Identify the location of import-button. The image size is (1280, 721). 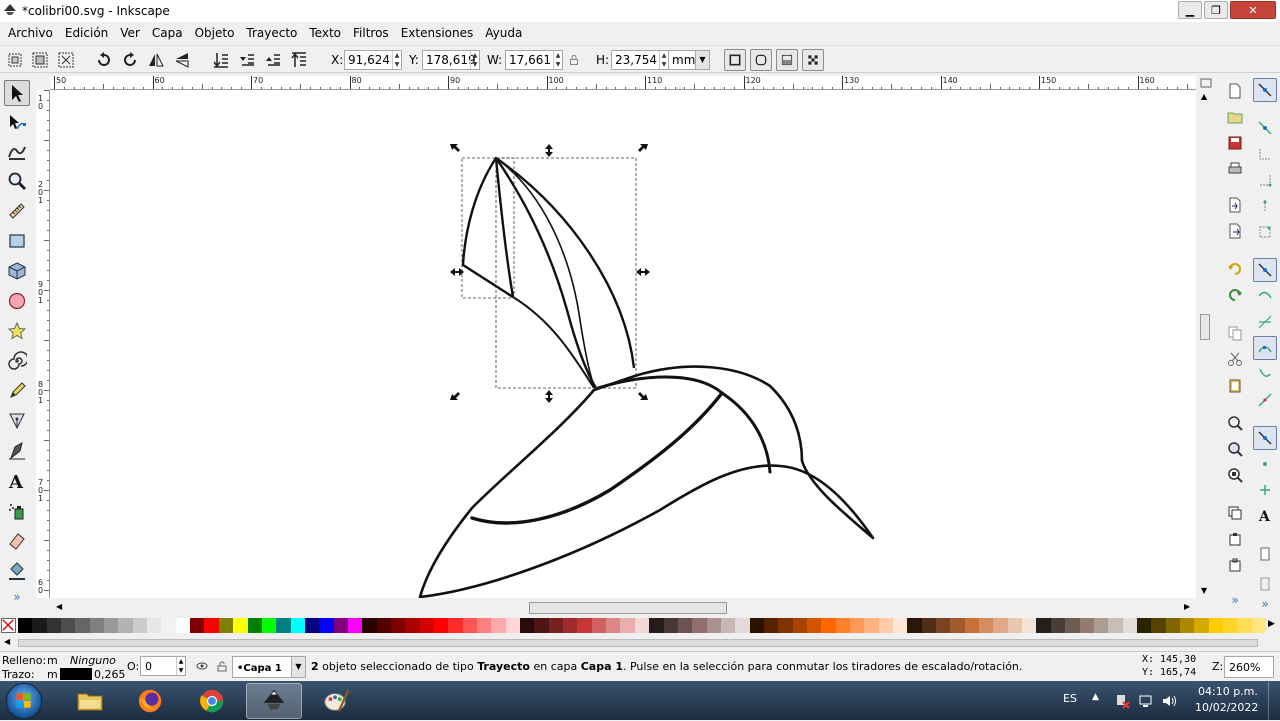
(1235, 205).